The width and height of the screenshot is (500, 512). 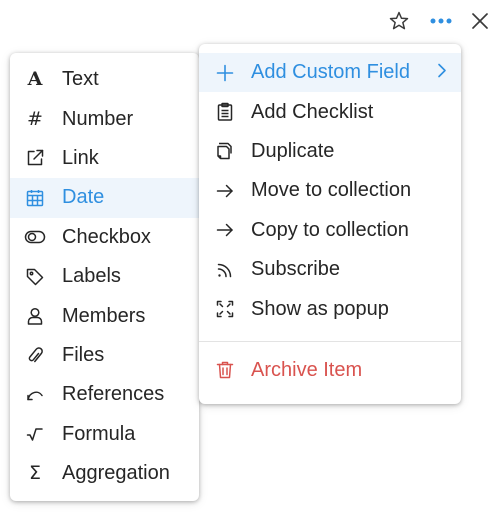 I want to click on move-to-collection-item: Move to collection, so click(x=330, y=190).